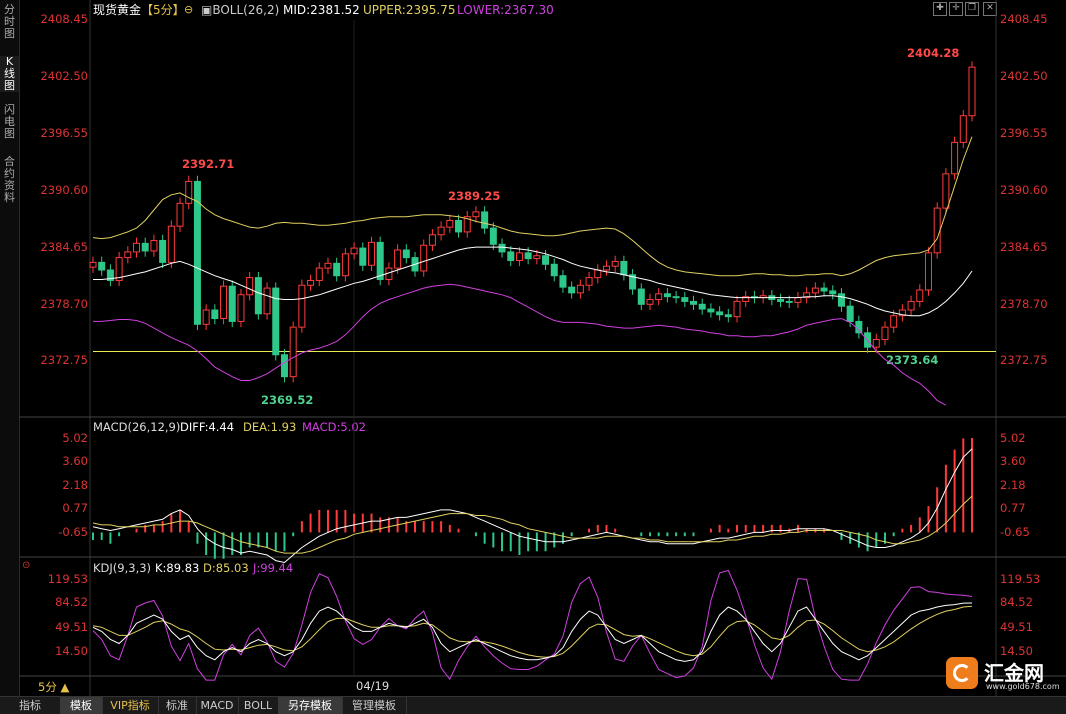 The height and width of the screenshot is (714, 1066). I want to click on kdj-d-line, so click(532, 631).